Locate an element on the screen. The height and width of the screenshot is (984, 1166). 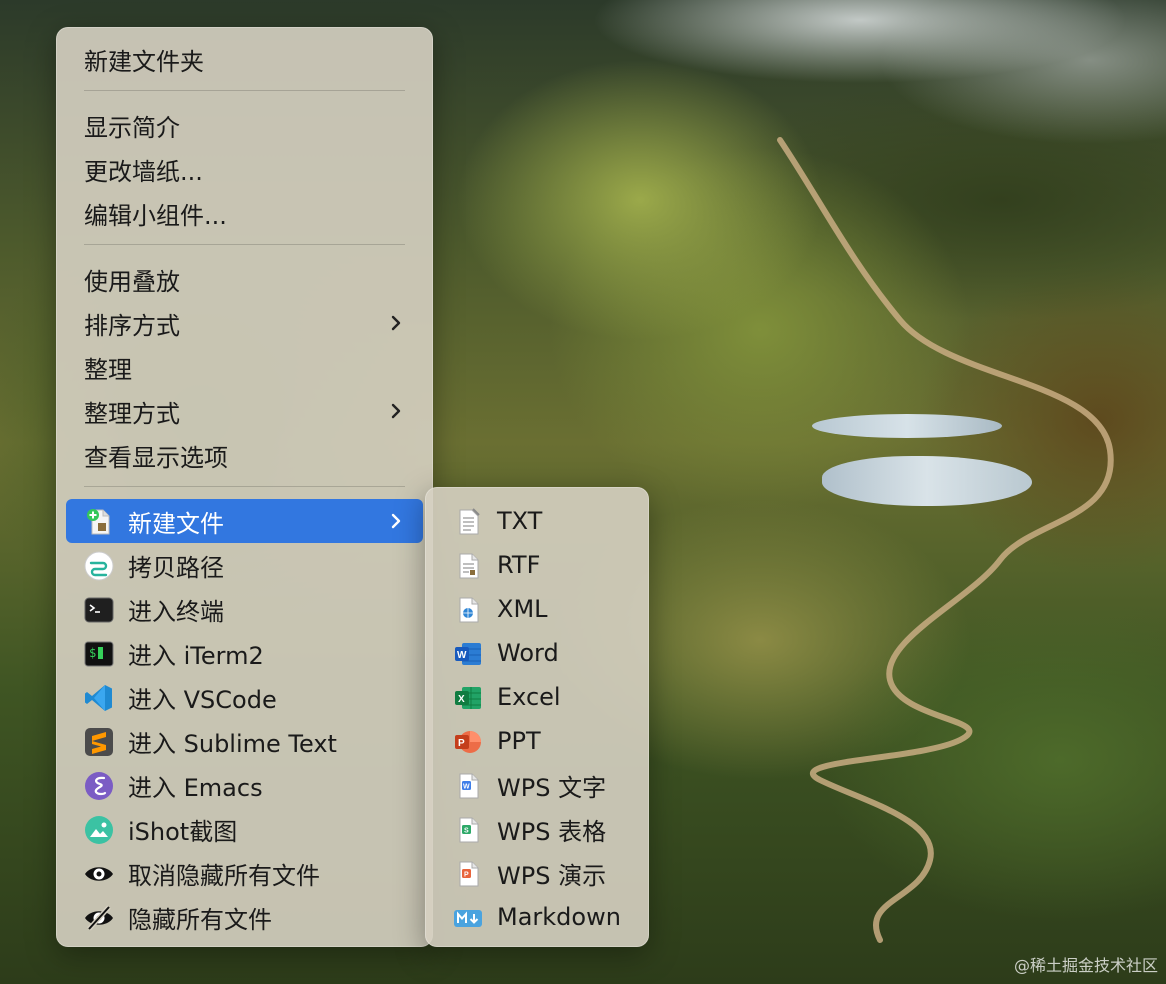
wps-spreadsheet-icon: S is located at coordinates (469, 830).